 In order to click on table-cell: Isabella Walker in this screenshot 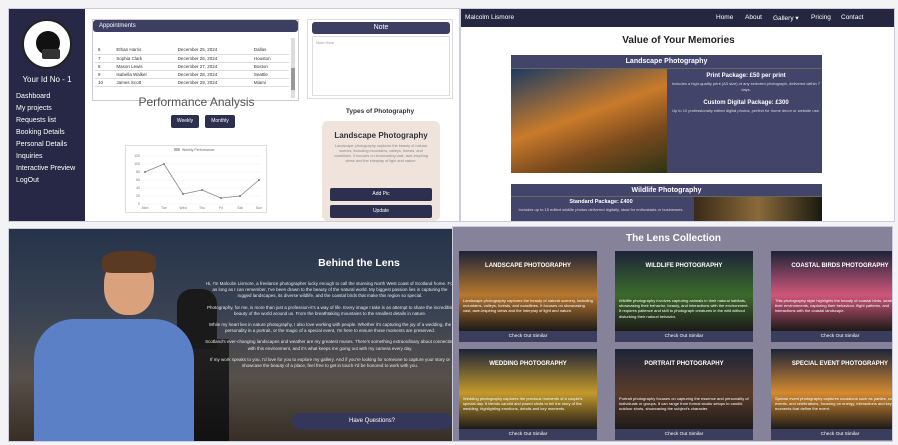, I will do `click(144, 74)`.